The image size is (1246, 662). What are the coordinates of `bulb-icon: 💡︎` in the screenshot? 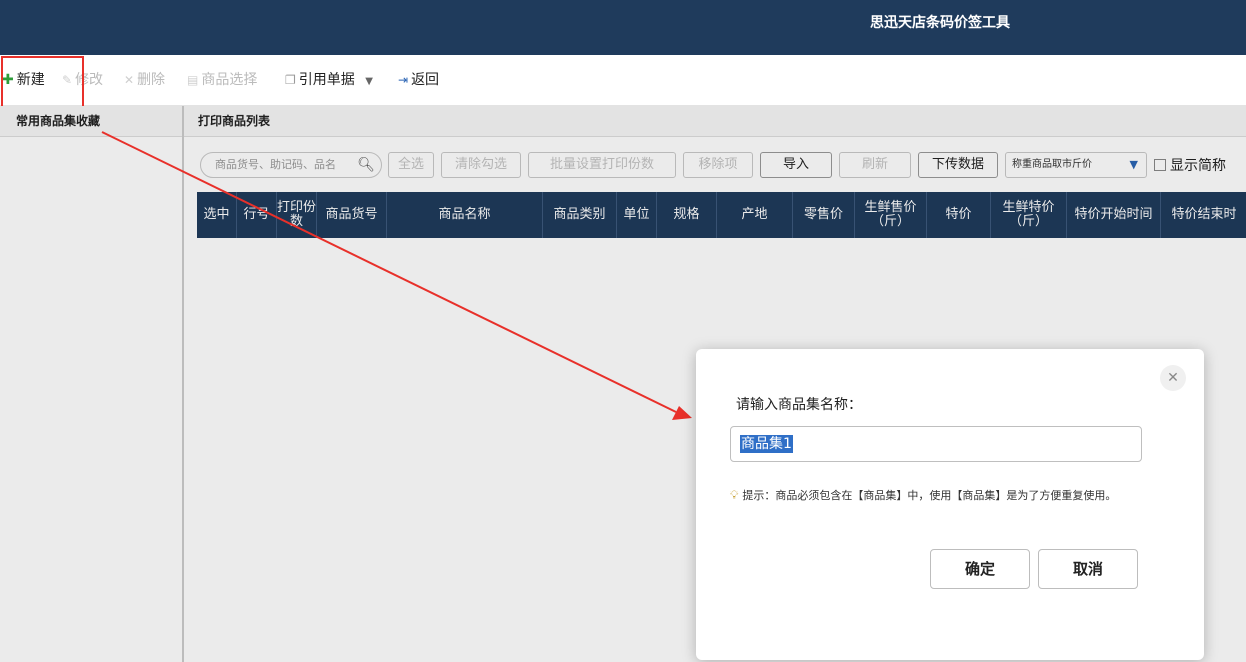 It's located at (734, 495).